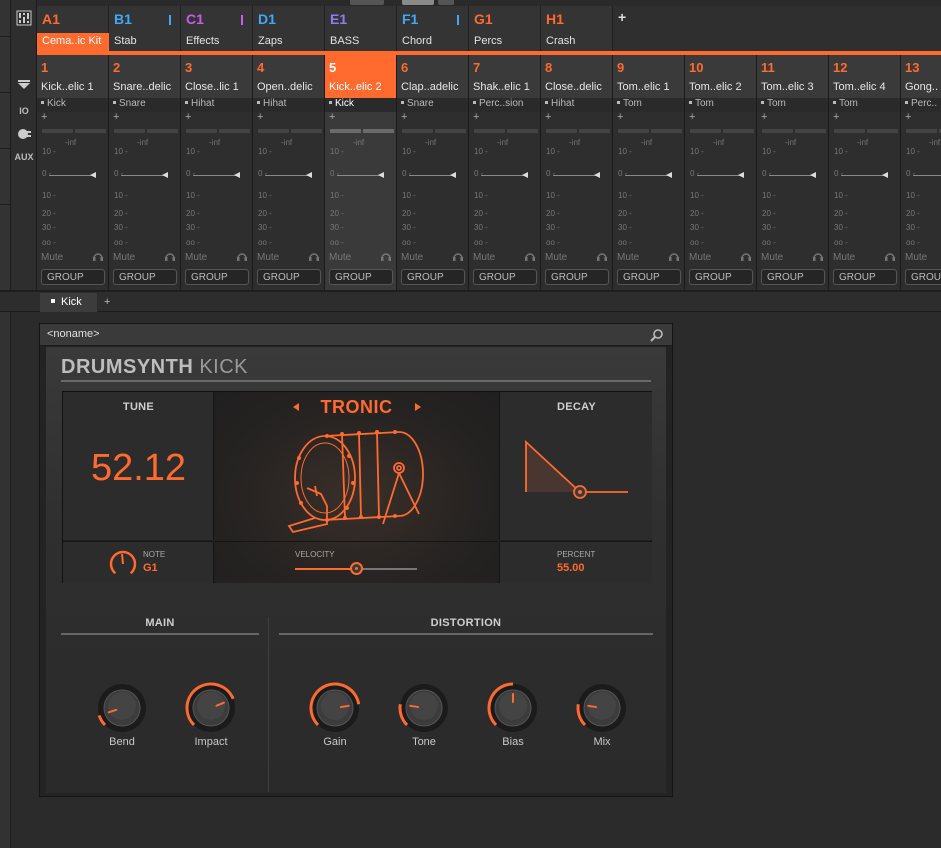 The height and width of the screenshot is (848, 941). Describe the element at coordinates (24, 86) in the screenshot. I see `collapse-down-icon` at that location.